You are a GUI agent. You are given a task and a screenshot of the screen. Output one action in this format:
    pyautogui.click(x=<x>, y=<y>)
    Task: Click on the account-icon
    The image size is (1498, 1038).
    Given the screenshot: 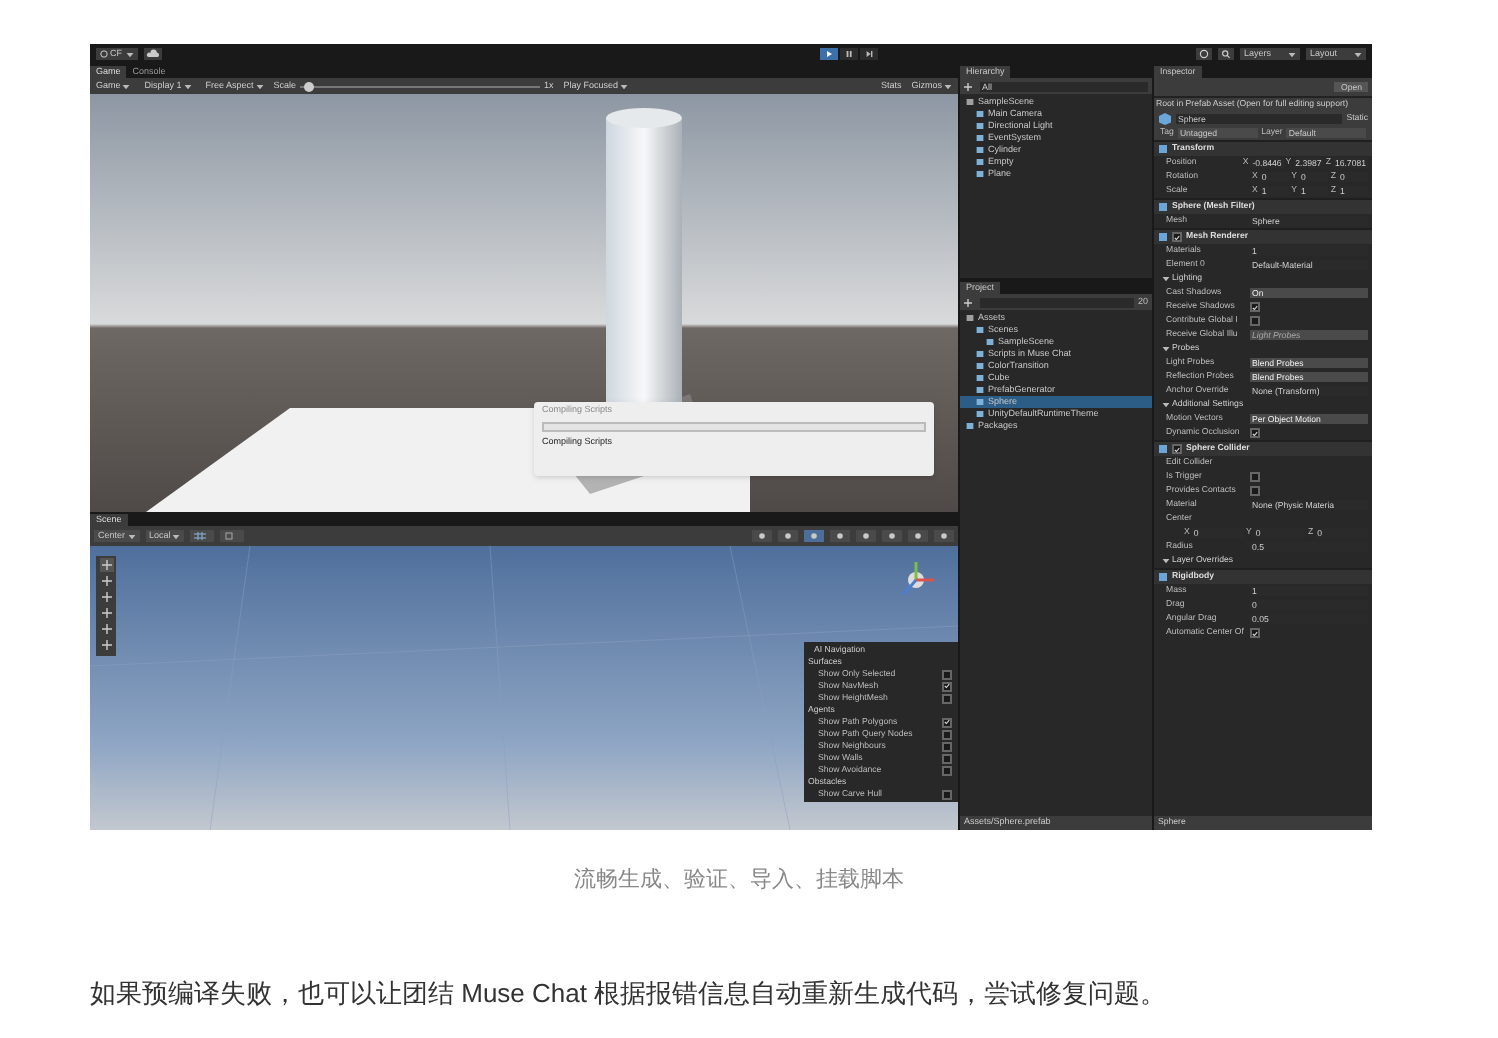 What is the action you would take?
    pyautogui.click(x=104, y=54)
    